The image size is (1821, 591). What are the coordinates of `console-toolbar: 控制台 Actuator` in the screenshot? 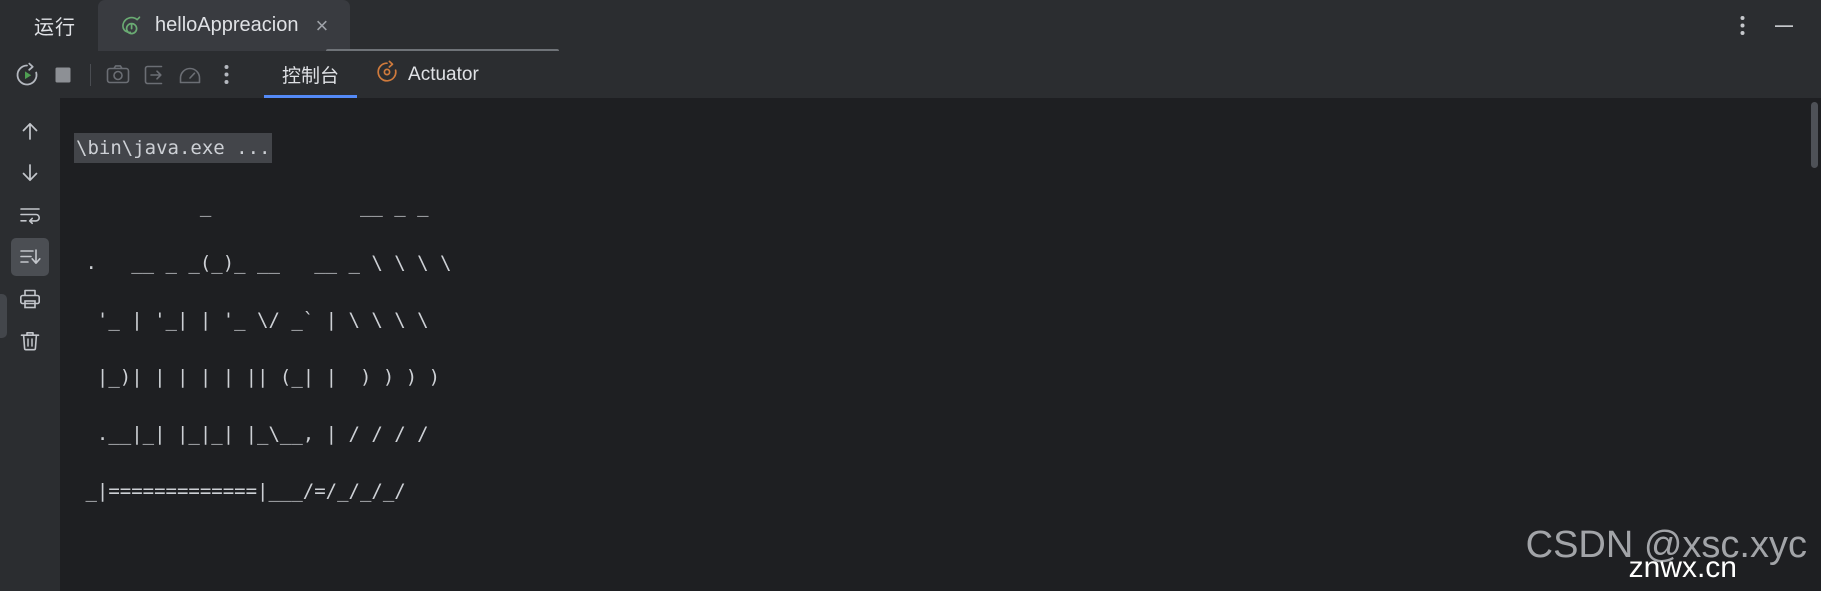 It's located at (910, 75).